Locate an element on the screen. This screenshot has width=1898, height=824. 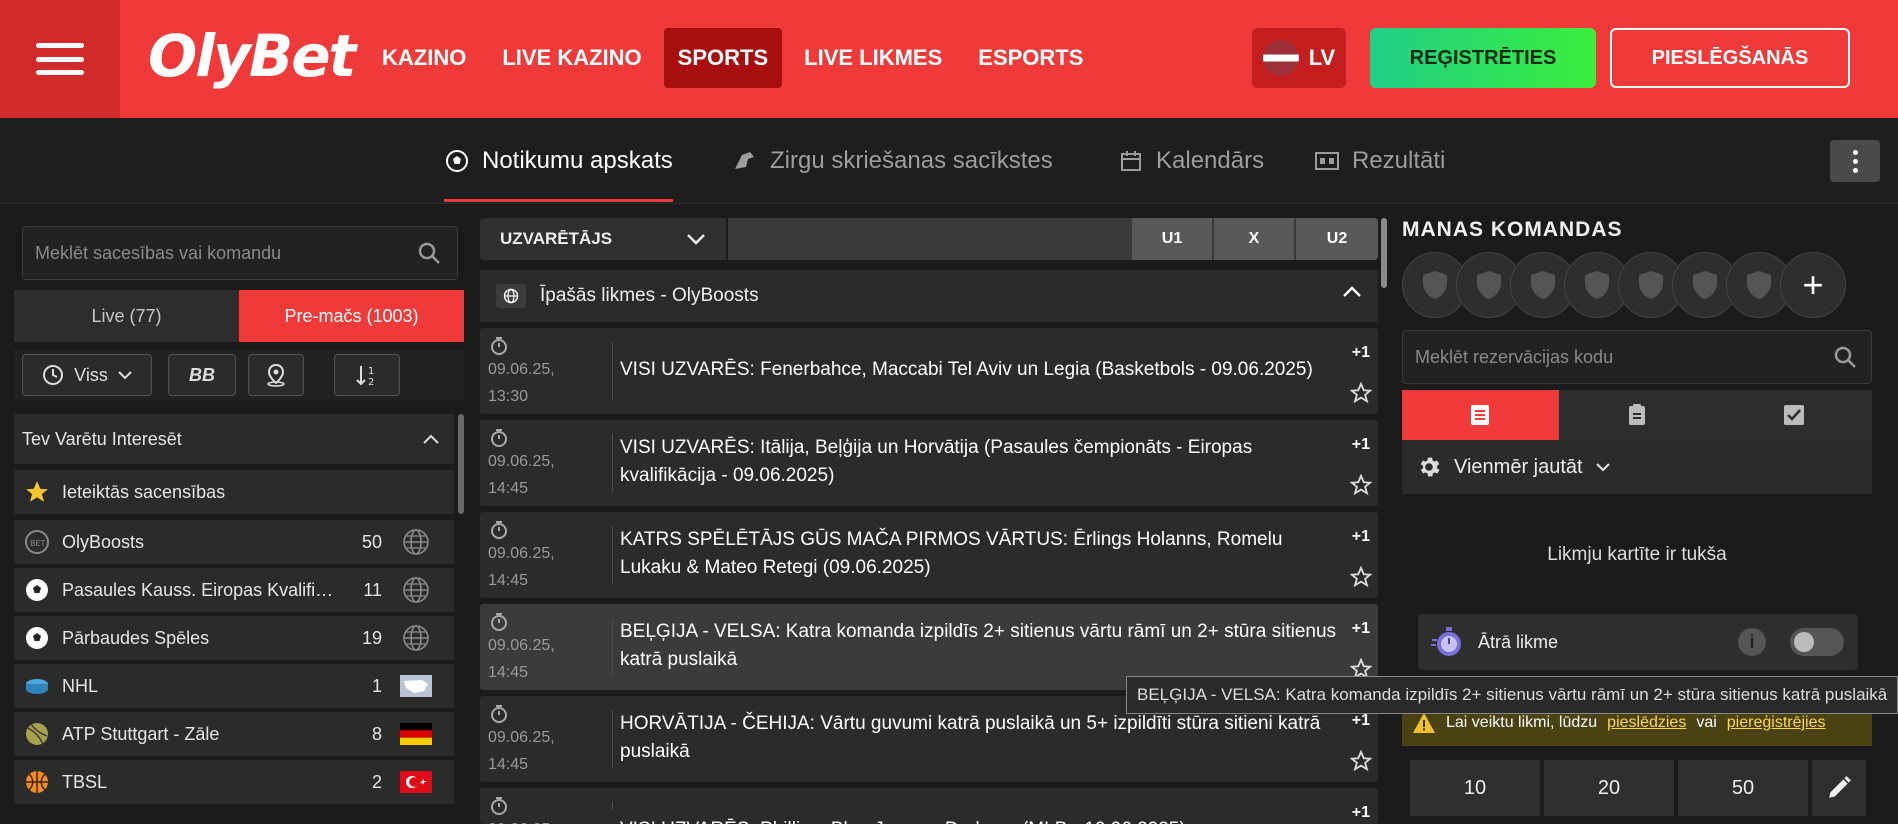
event-list-scrollbar is located at coordinates (1384, 253).